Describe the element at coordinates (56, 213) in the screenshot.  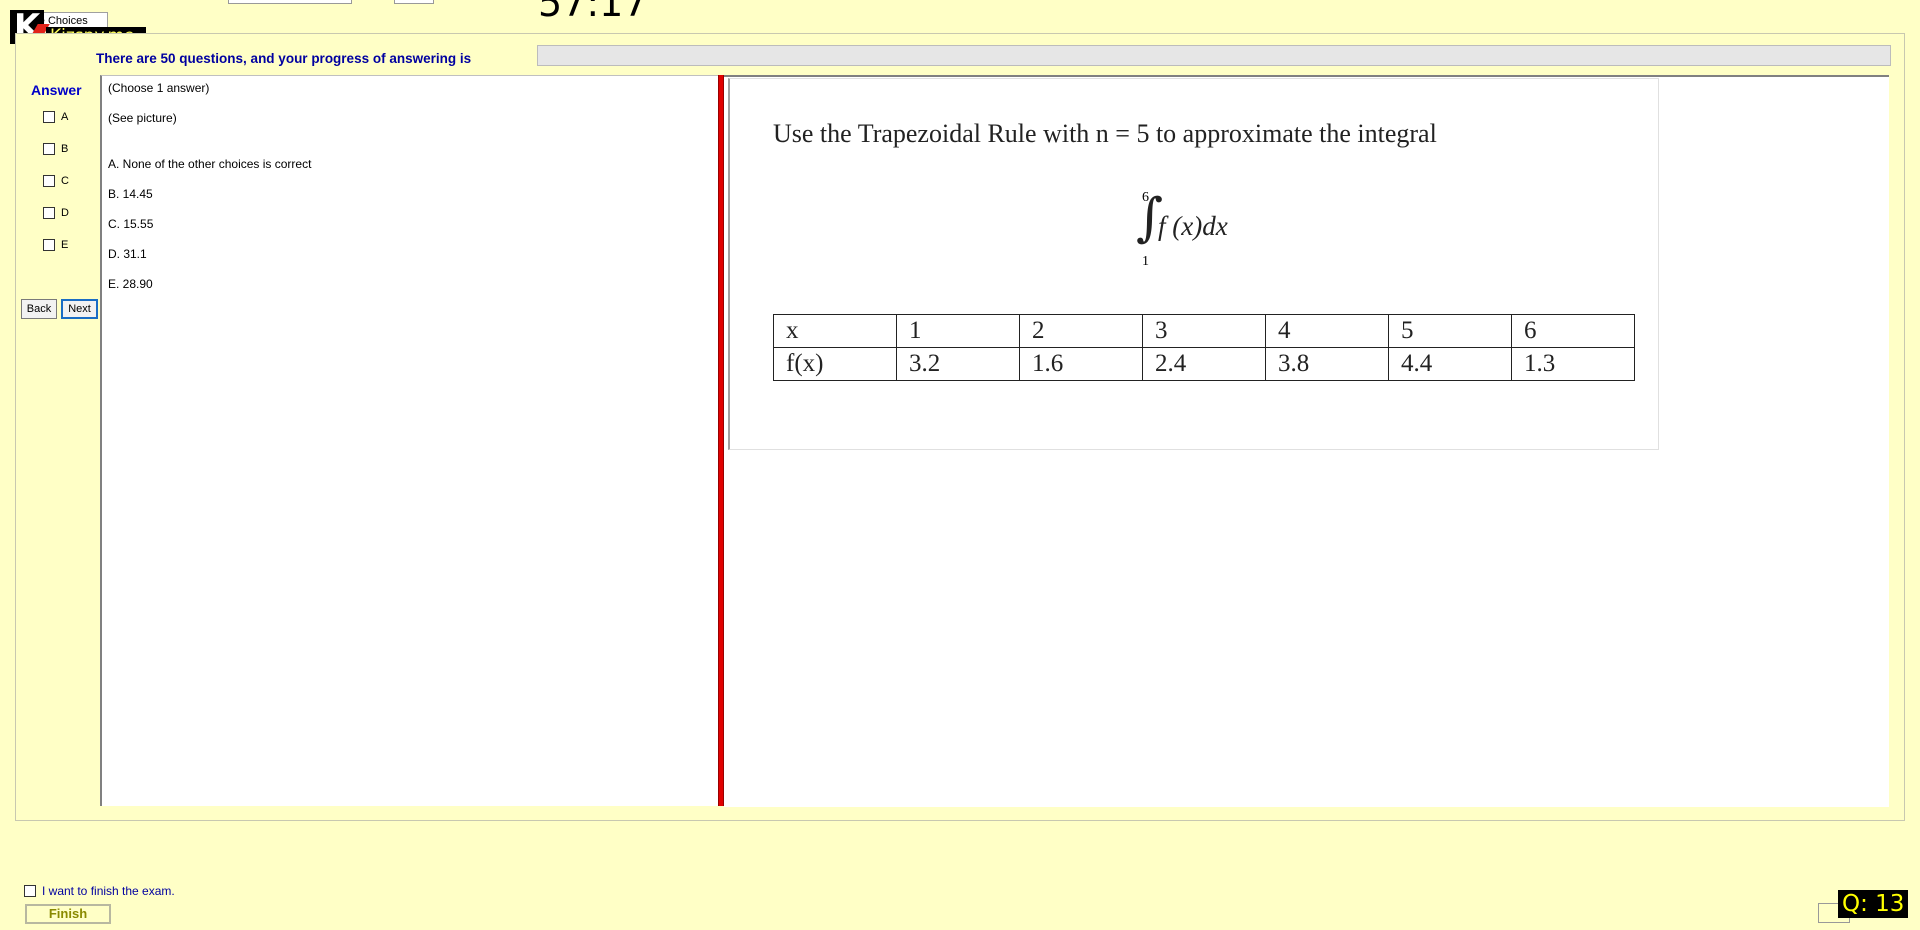
I see `answer-option-d: D` at that location.